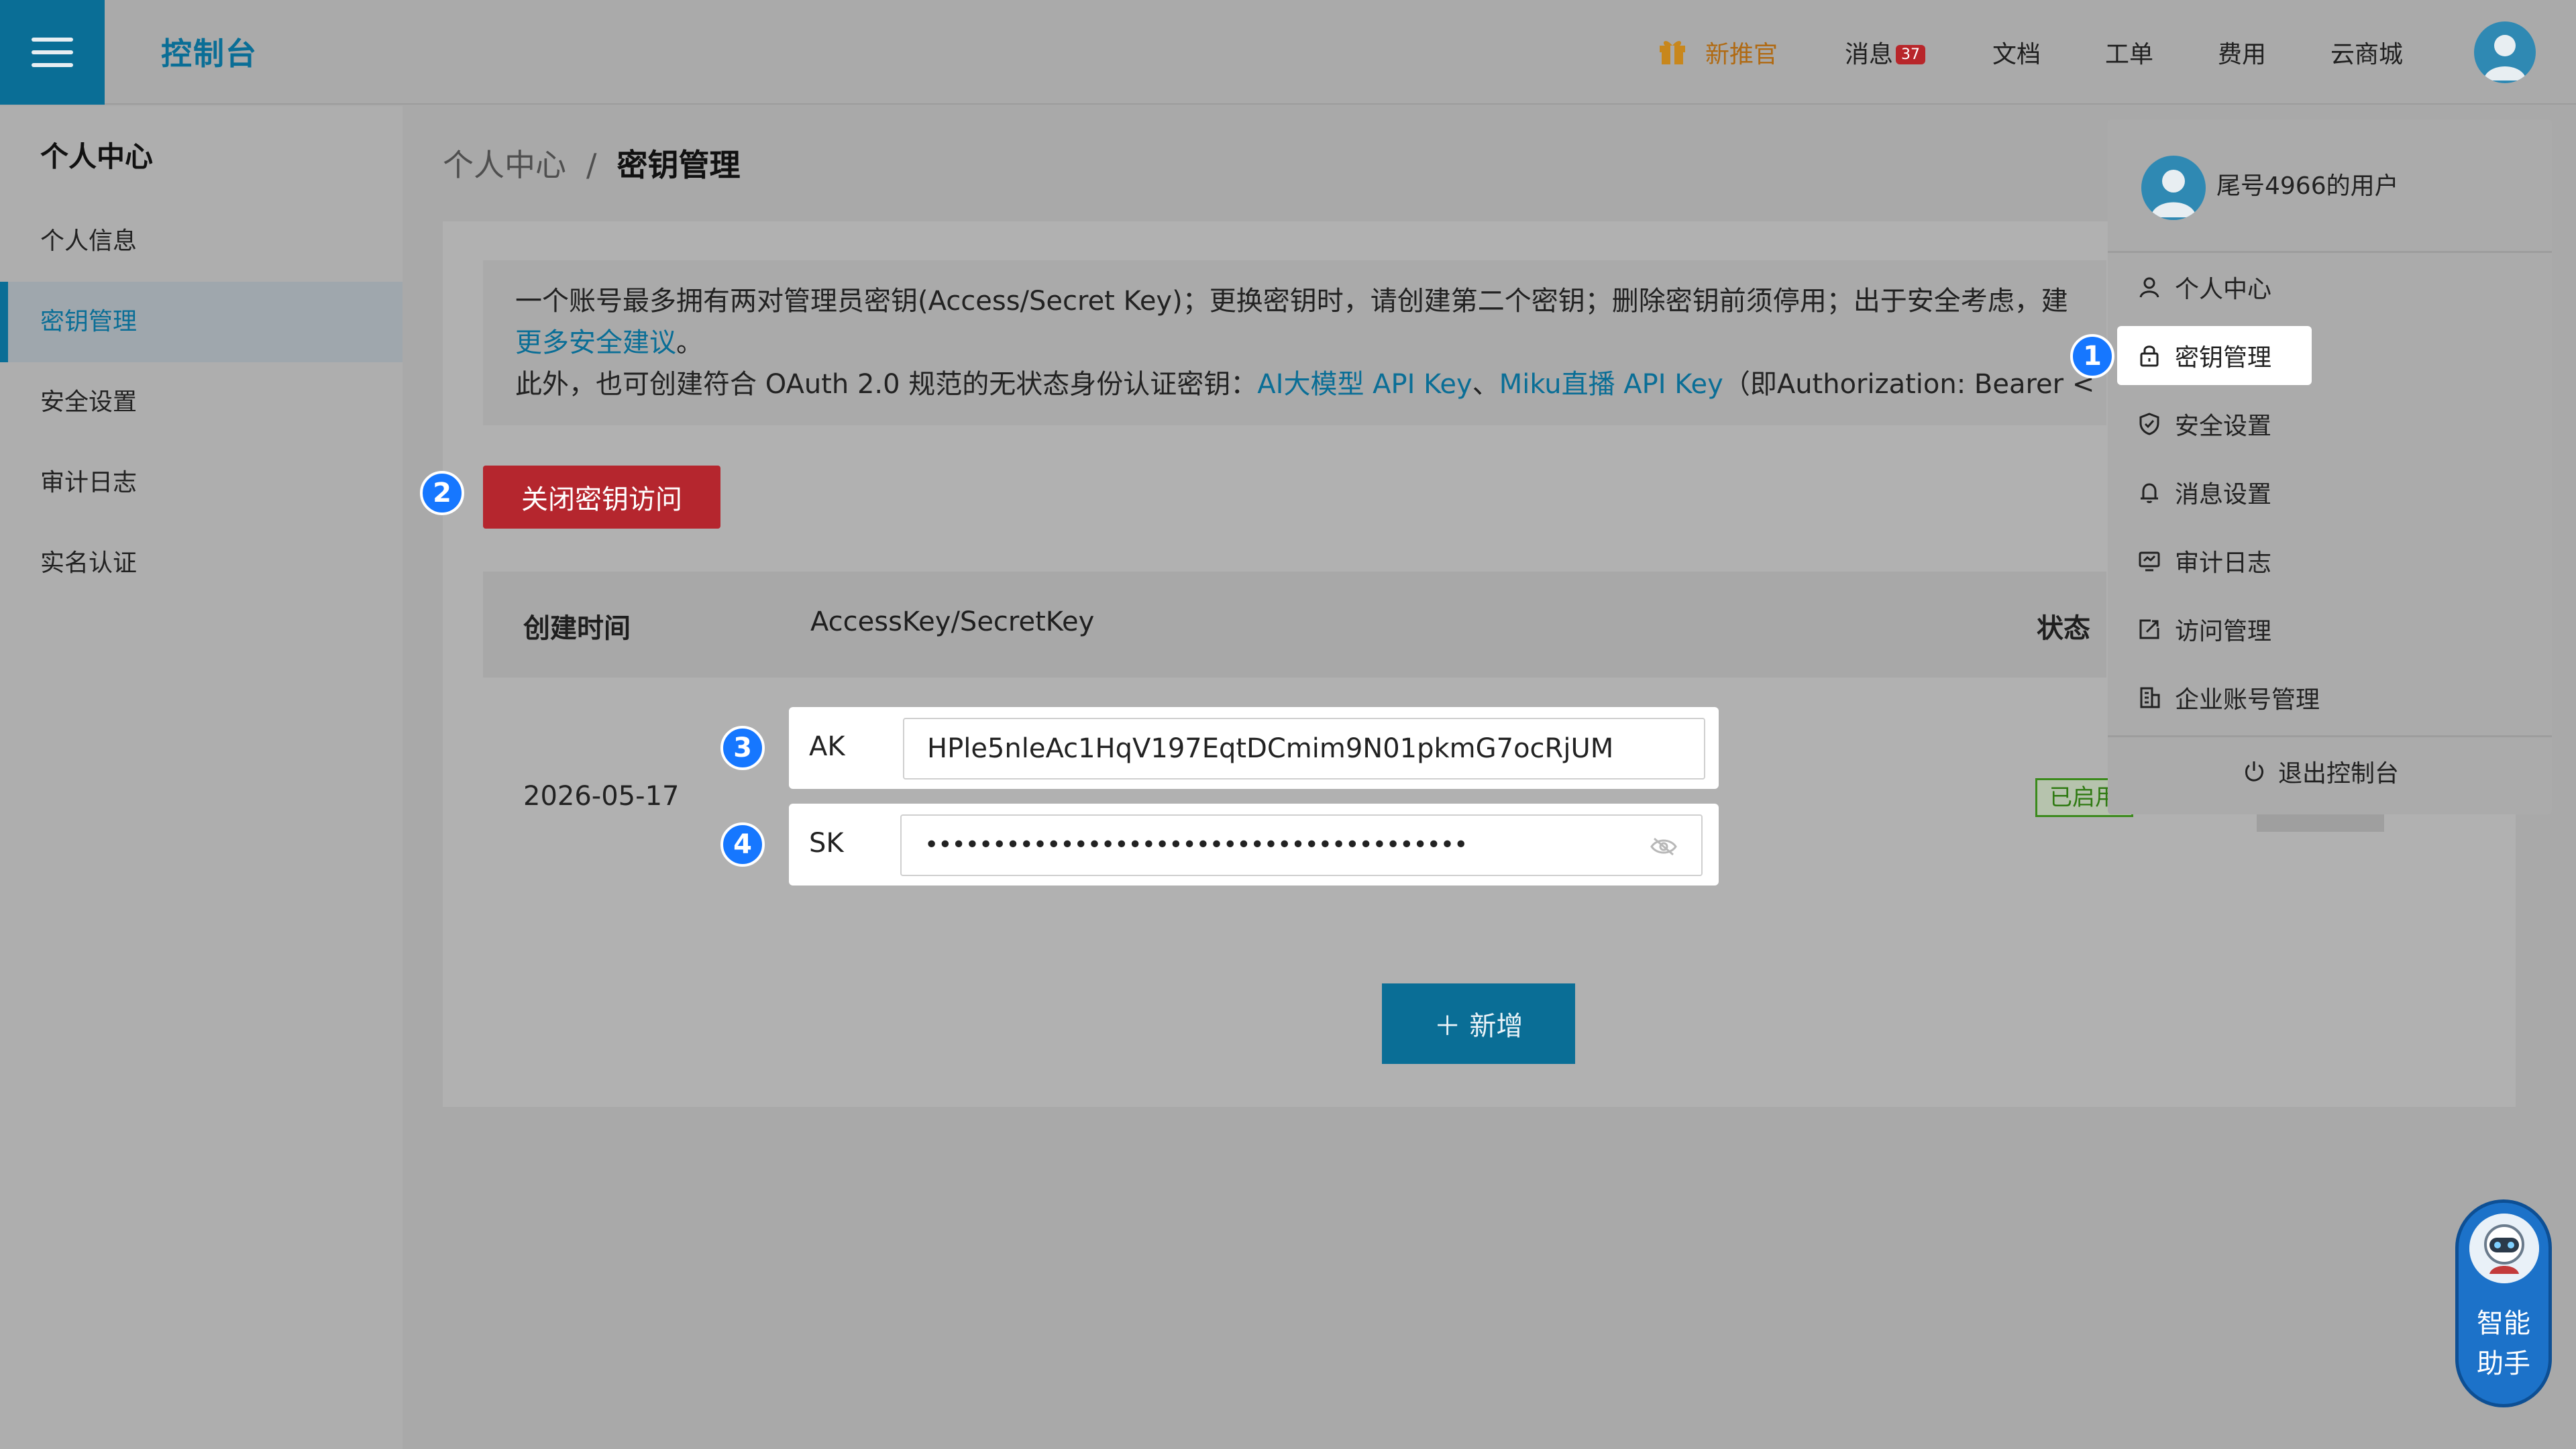  What do you see at coordinates (1364, 384) in the screenshot?
I see `ai-api-key-link: AI大模型 API Key` at bounding box center [1364, 384].